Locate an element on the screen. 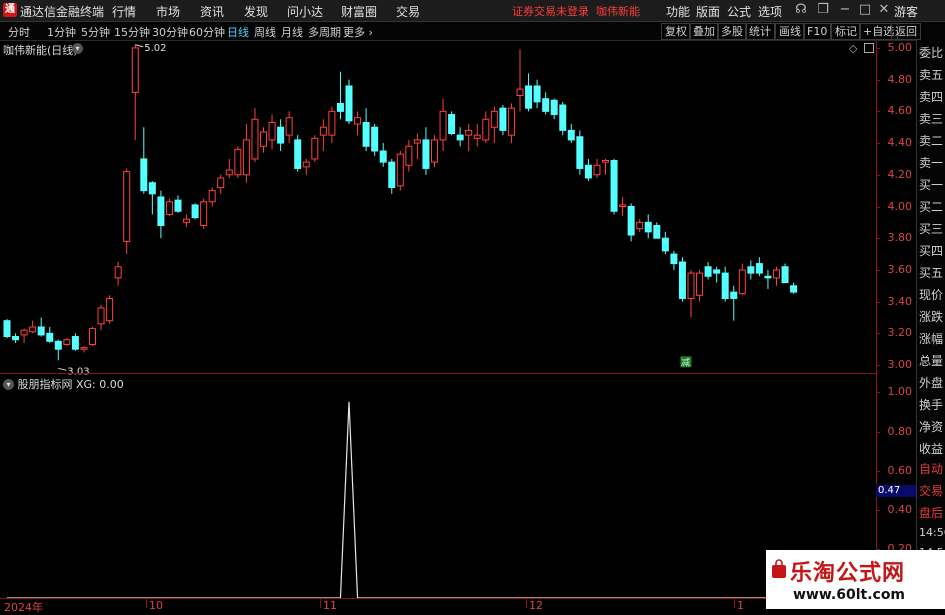  menu-options: 选项 is located at coordinates (770, 11).